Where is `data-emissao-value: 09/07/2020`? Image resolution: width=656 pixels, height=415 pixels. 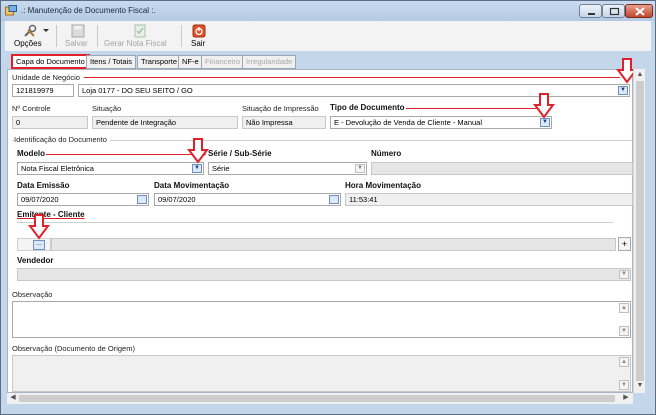
data-emissao-value: 09/07/2020 is located at coordinates (40, 199).